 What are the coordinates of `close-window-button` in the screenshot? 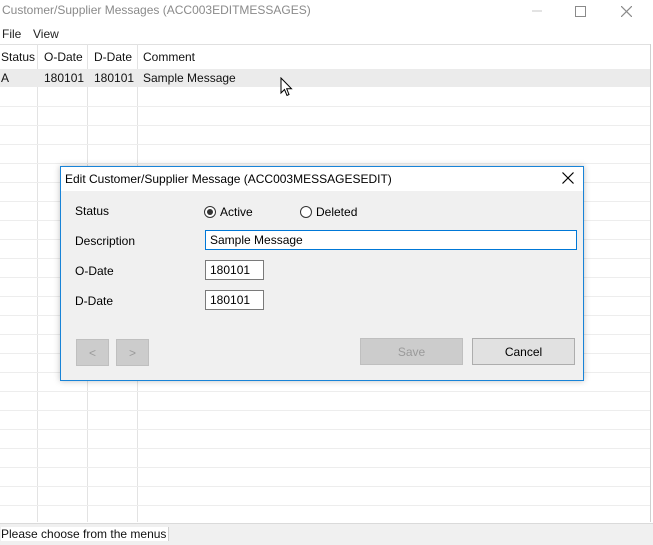 It's located at (626, 11).